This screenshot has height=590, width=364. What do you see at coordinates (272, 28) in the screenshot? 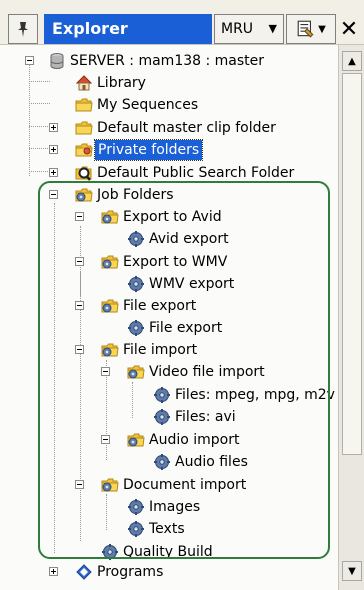
I see `chevron-down-icon: ▼` at bounding box center [272, 28].